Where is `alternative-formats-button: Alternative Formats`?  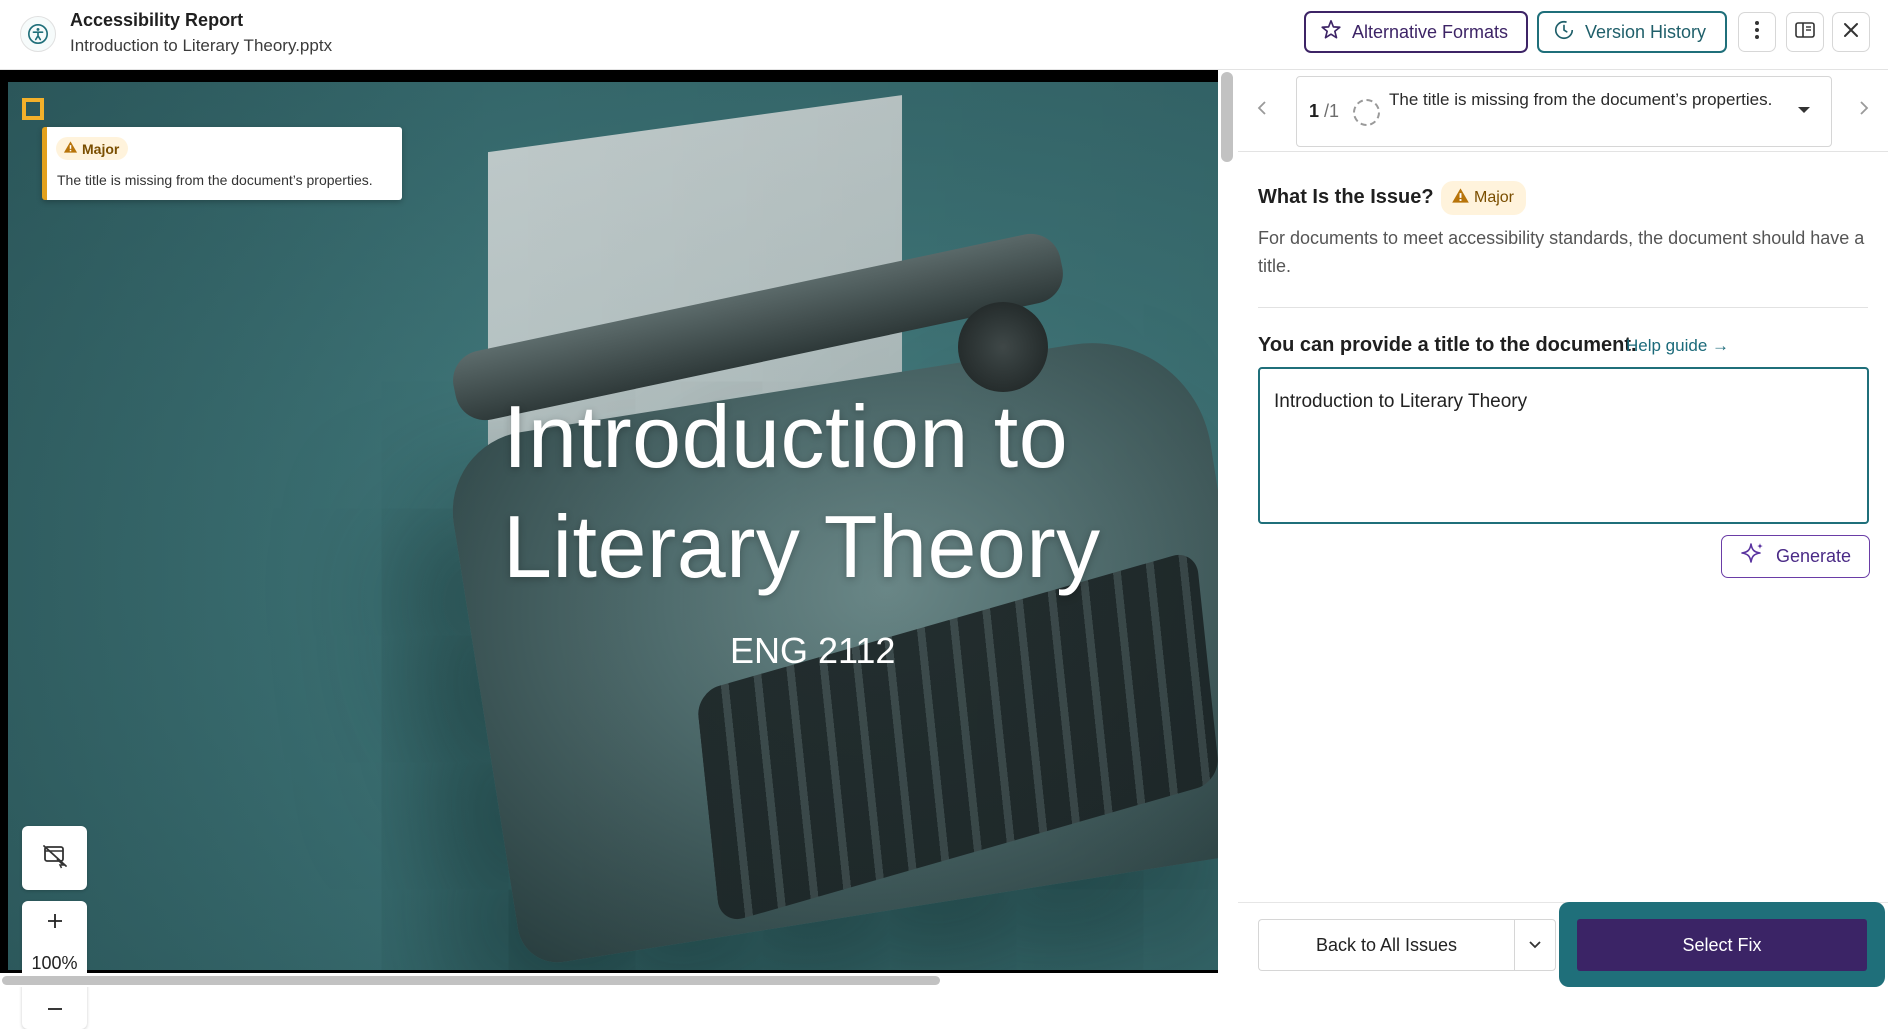 alternative-formats-button: Alternative Formats is located at coordinates (1416, 32).